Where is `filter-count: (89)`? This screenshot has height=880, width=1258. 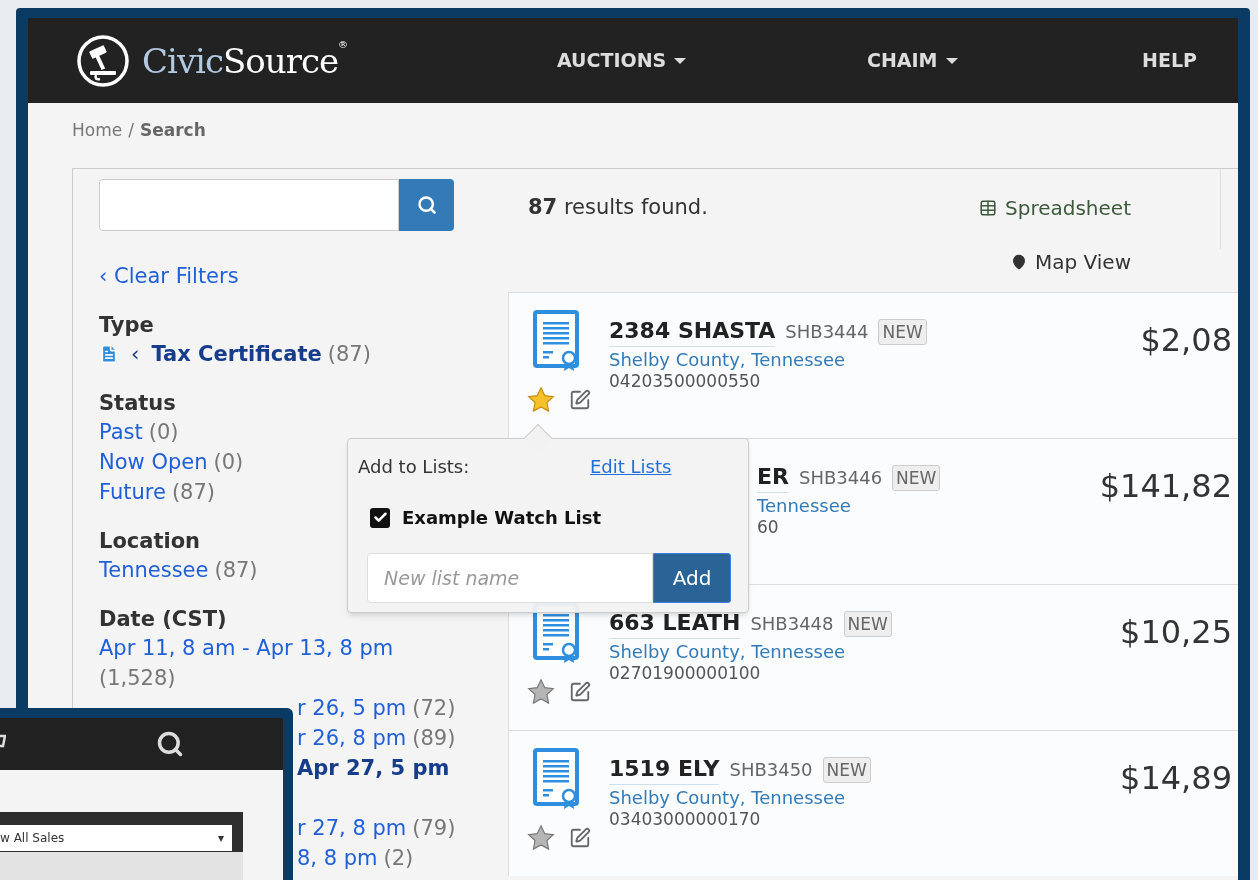 filter-count: (89) is located at coordinates (434, 738).